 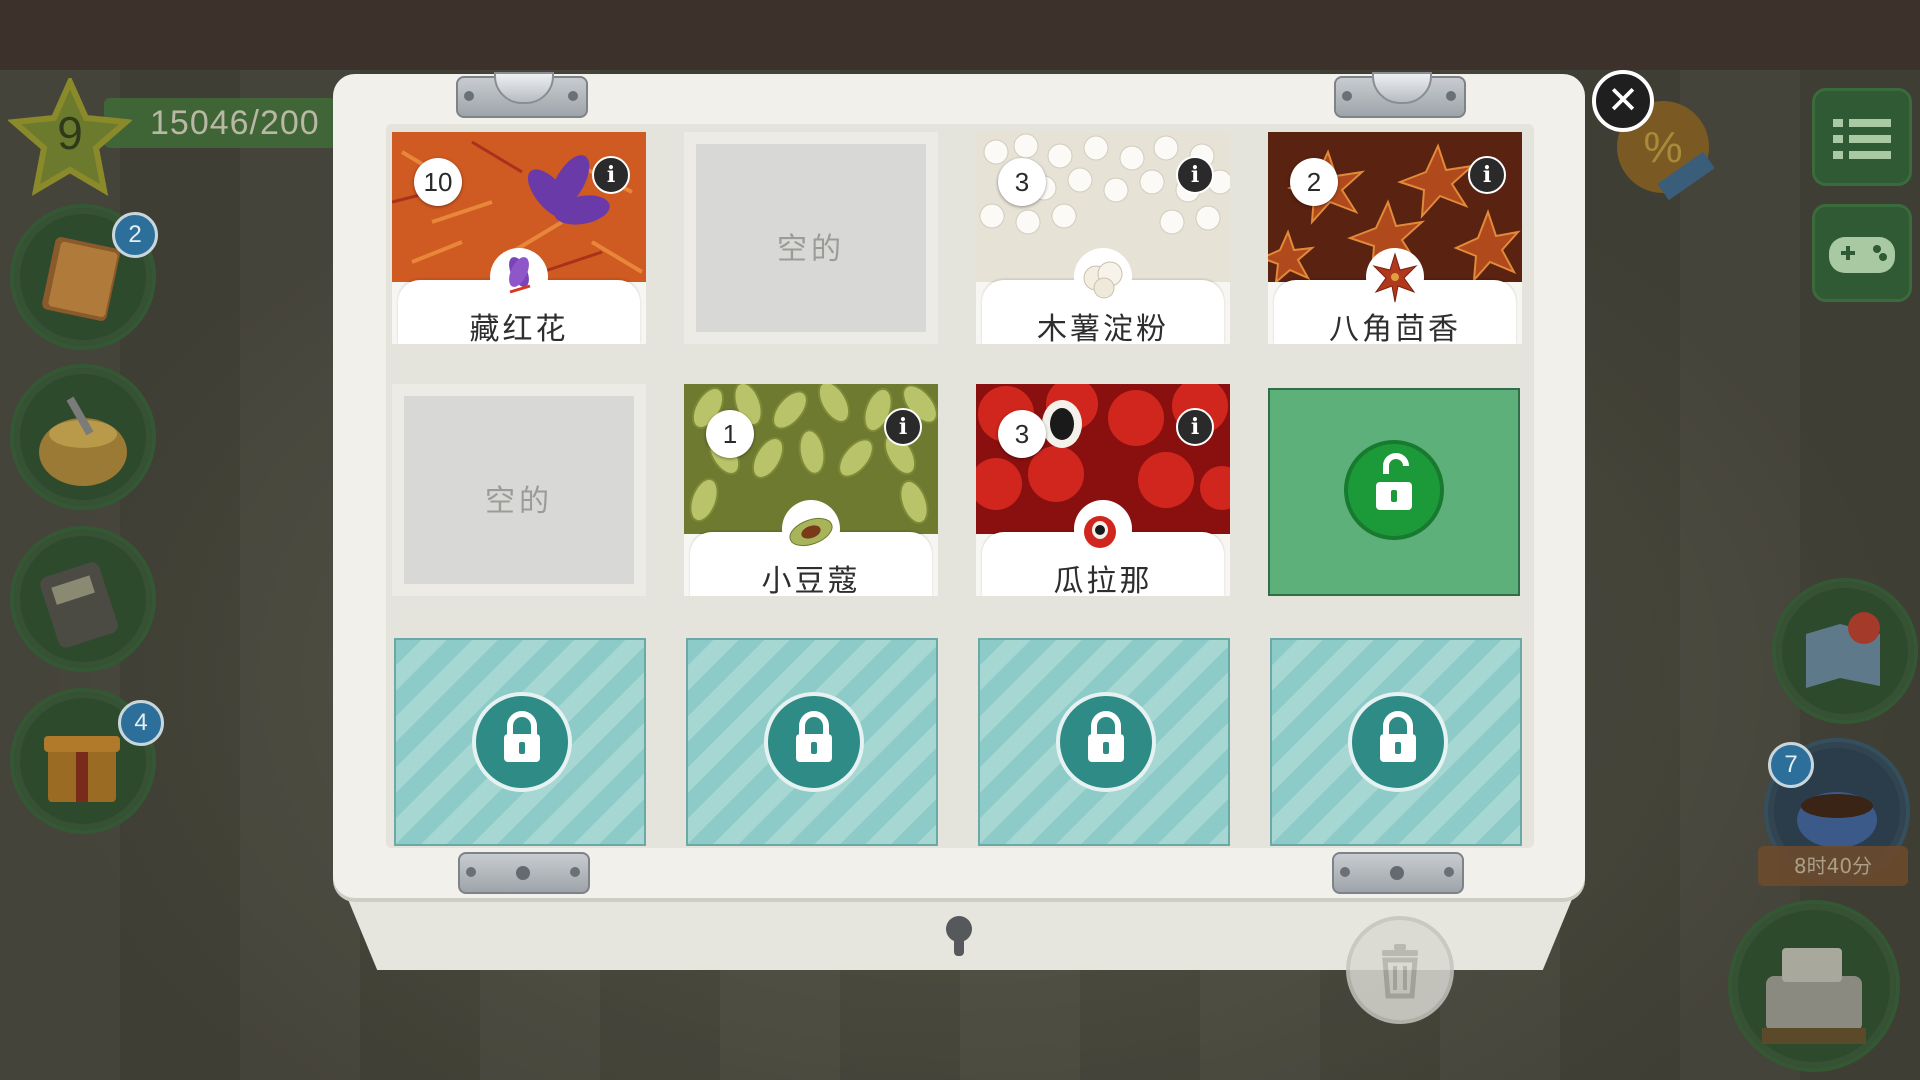 I want to click on list-menu-icon, so click(x=1862, y=139).